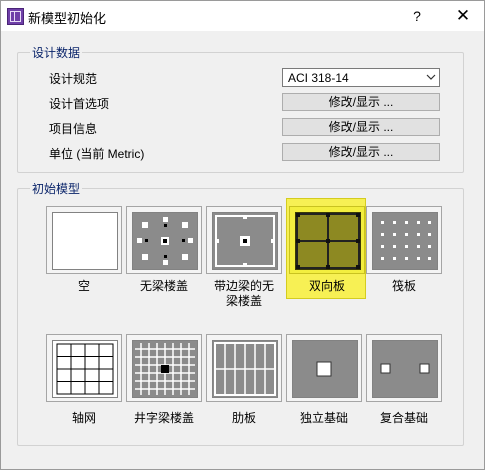  What do you see at coordinates (67, 18) in the screenshot?
I see `window-title: 新模型初始化` at bounding box center [67, 18].